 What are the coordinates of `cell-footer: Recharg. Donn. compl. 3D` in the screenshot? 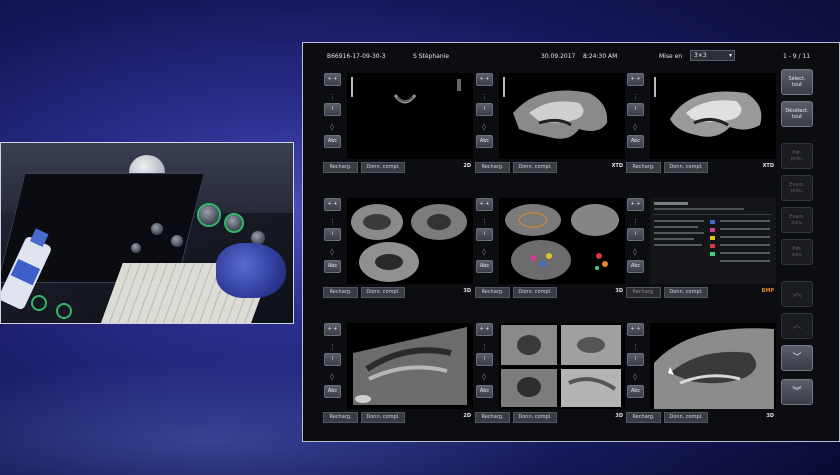 It's located at (398, 292).